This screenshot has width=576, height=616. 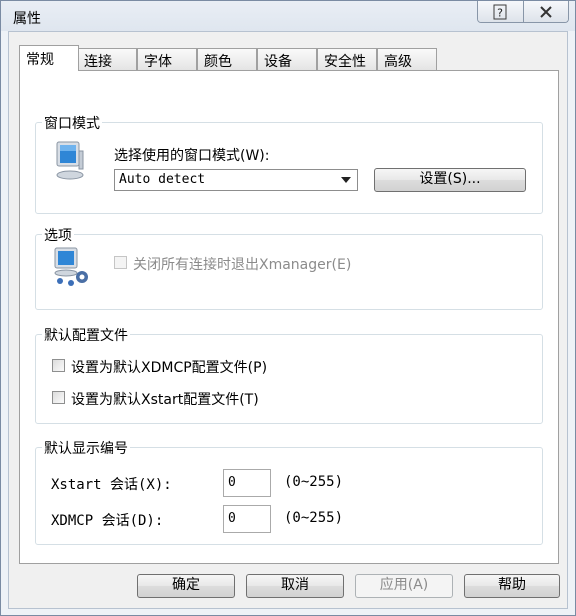 I want to click on options-title: 选项, so click(x=58, y=235).